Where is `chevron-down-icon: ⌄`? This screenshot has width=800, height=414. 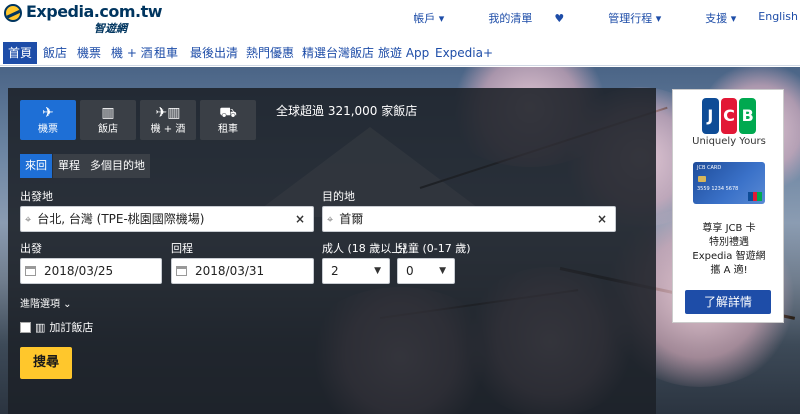 chevron-down-icon: ⌄ is located at coordinates (66, 304).